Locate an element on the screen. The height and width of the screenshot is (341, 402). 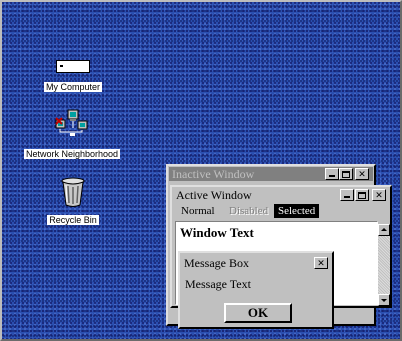
menu-item-disabled: Disabled is located at coordinates (249, 211).